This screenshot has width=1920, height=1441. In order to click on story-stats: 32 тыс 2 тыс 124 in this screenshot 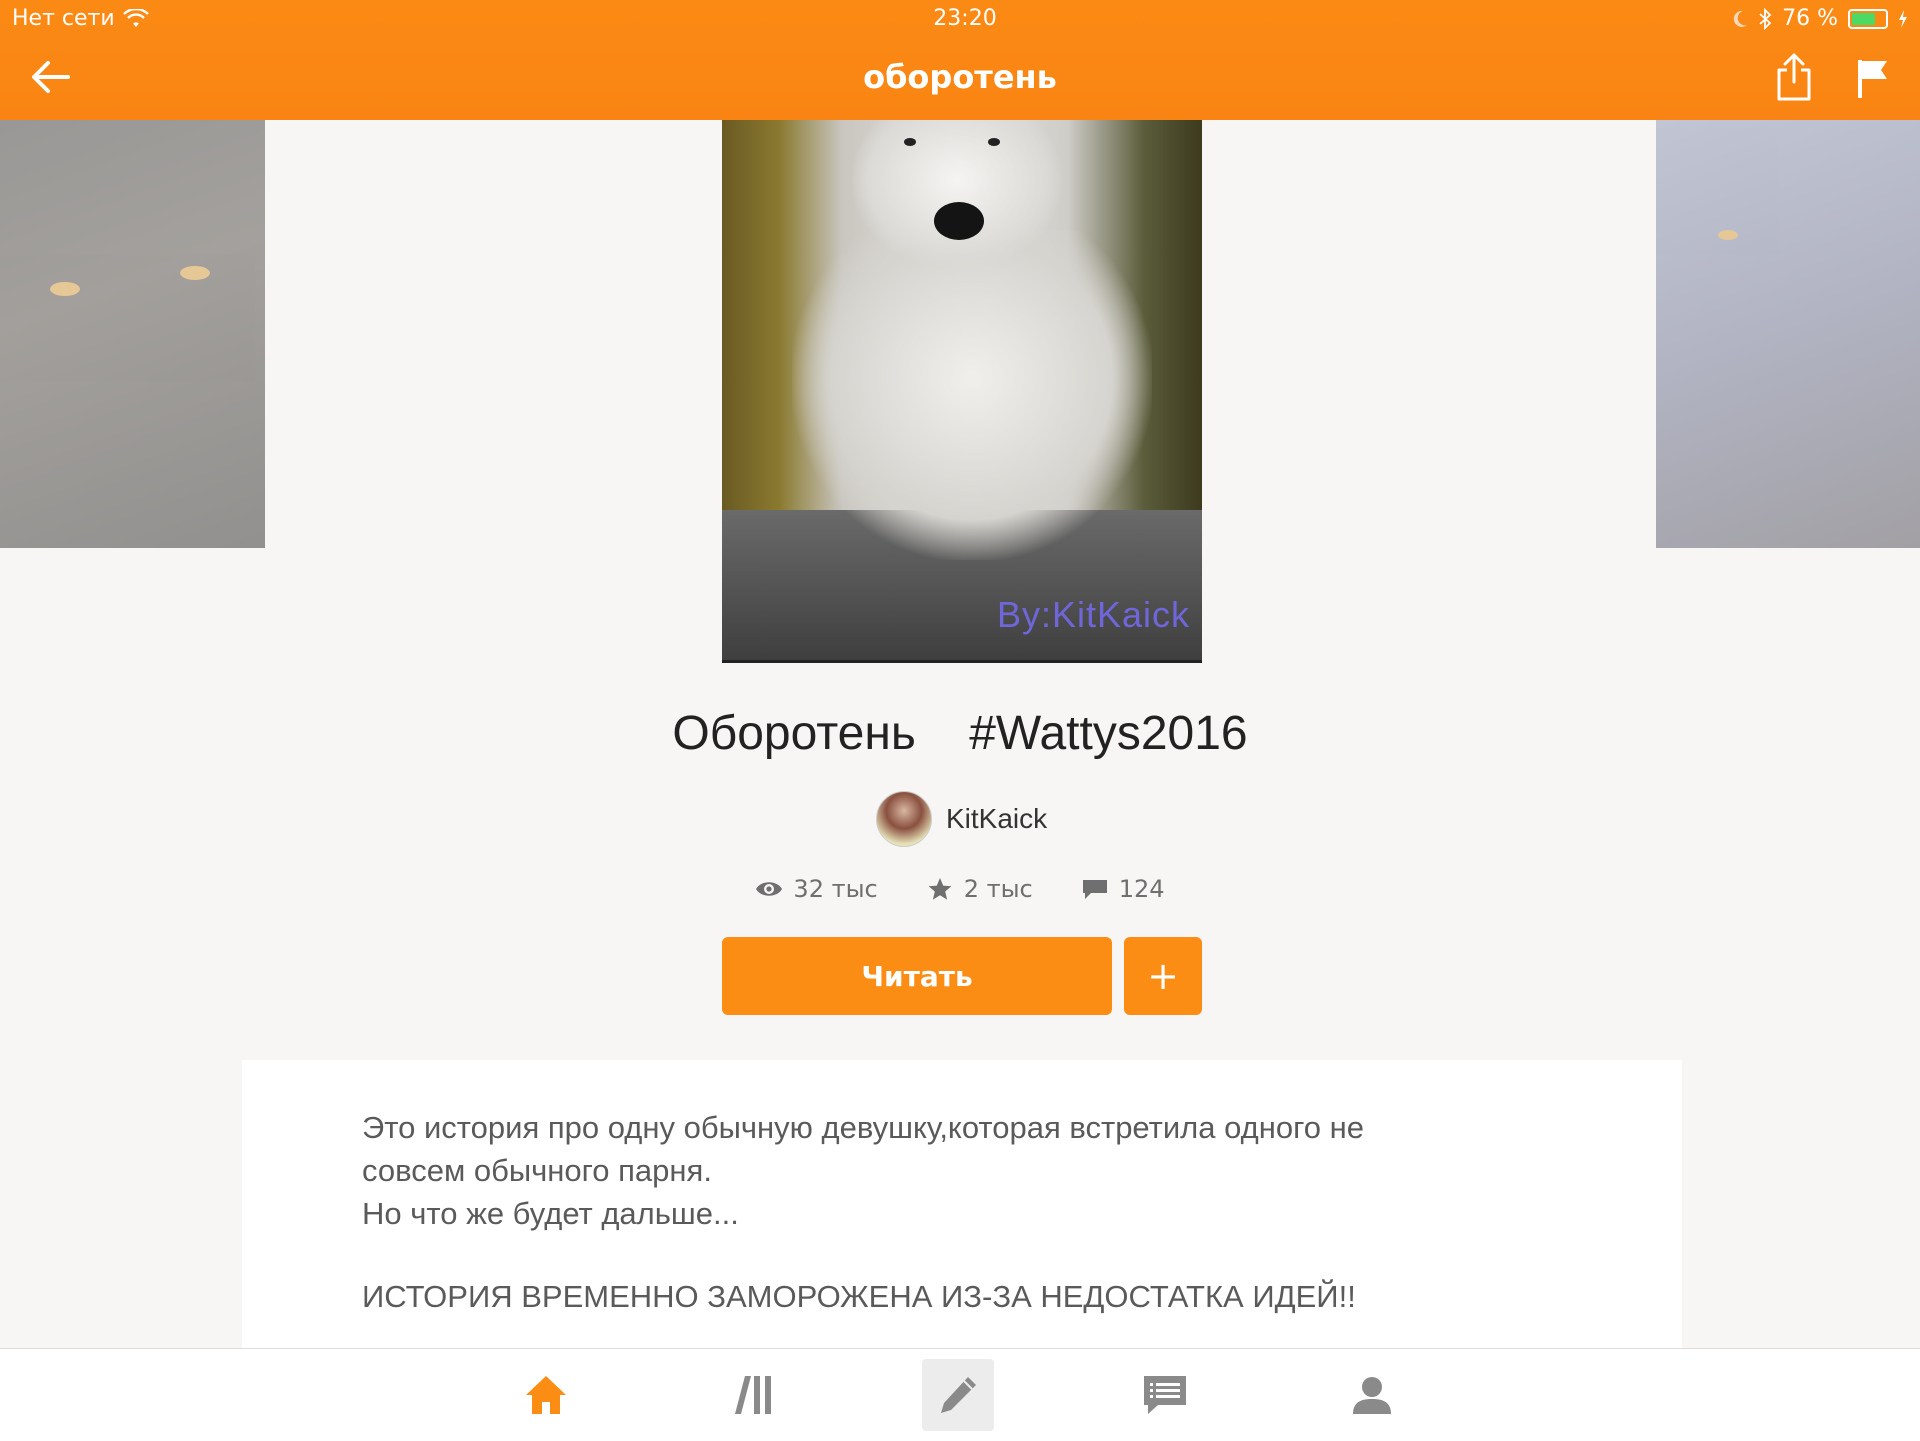, I will do `click(960, 889)`.